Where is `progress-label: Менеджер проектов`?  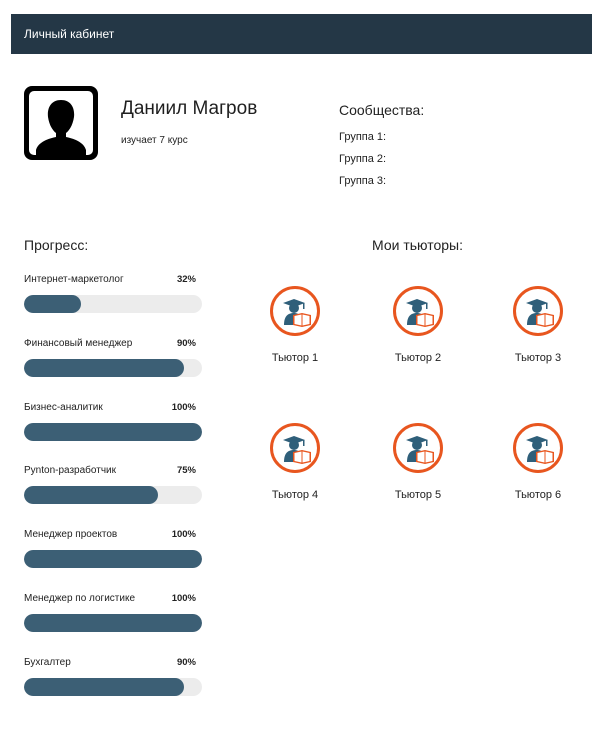
progress-label: Менеджер проектов is located at coordinates (71, 534).